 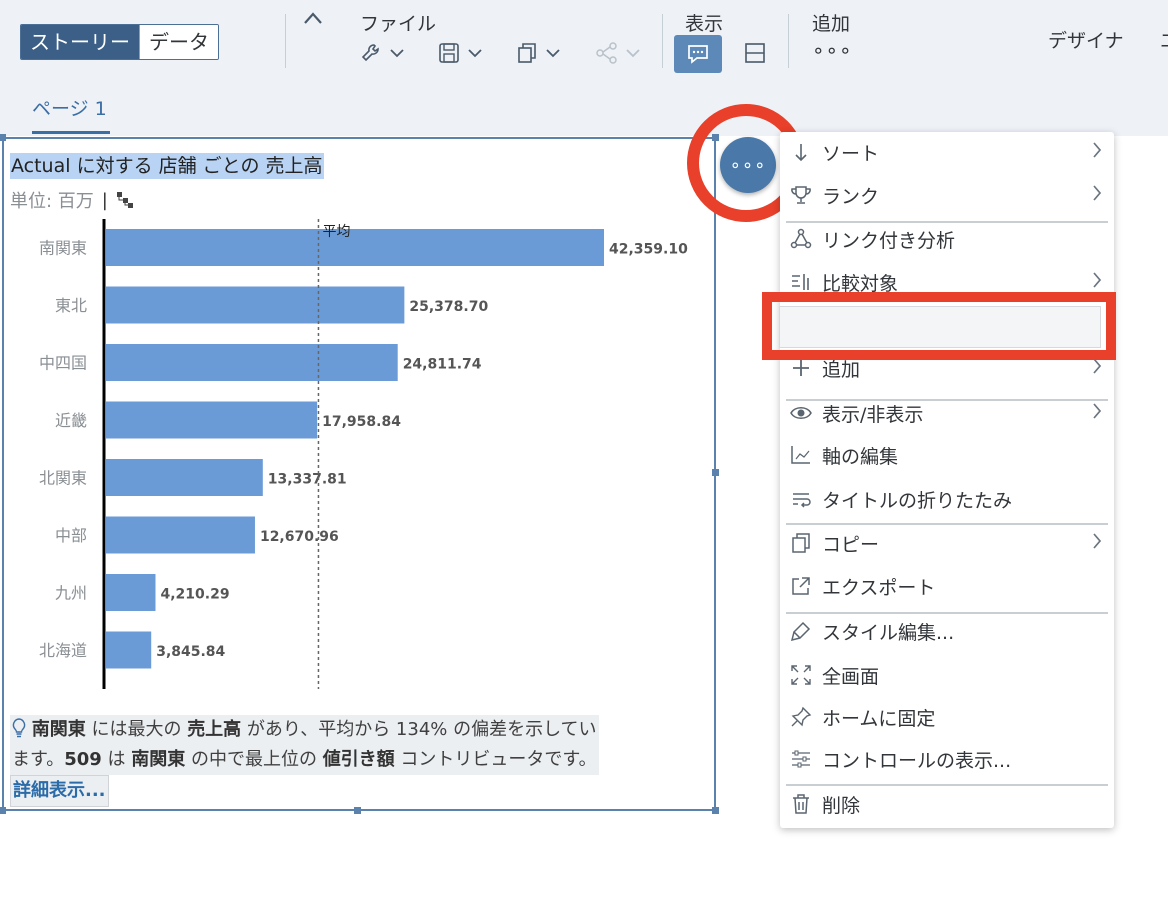 What do you see at coordinates (704, 24) in the screenshot?
I see `view-group-label: 表示` at bounding box center [704, 24].